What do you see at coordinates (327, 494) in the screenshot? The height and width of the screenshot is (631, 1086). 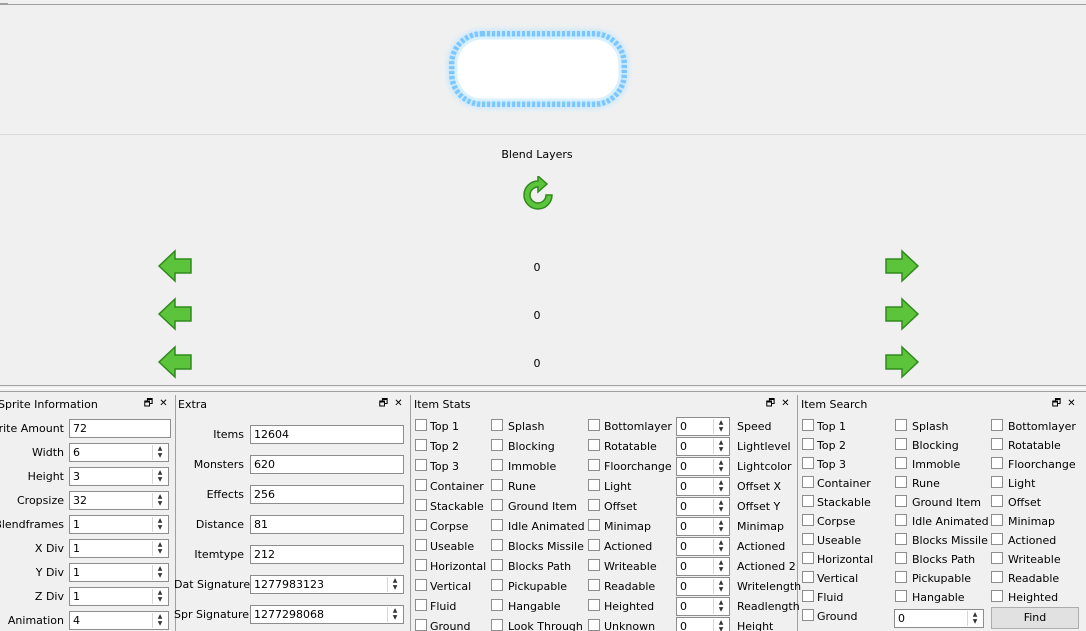 I see `extra-field-input: 256` at bounding box center [327, 494].